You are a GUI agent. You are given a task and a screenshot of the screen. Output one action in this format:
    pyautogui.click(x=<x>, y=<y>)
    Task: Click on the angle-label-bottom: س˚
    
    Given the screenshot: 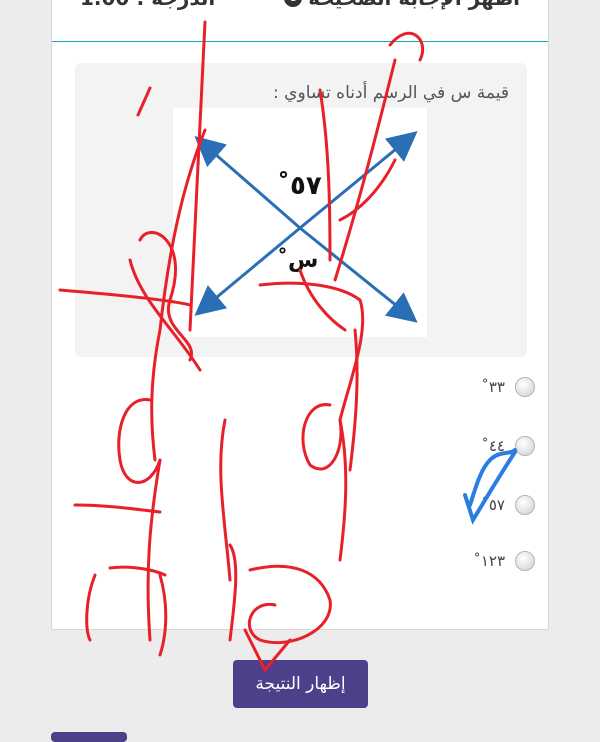 What is the action you would take?
    pyautogui.click(x=298, y=260)
    